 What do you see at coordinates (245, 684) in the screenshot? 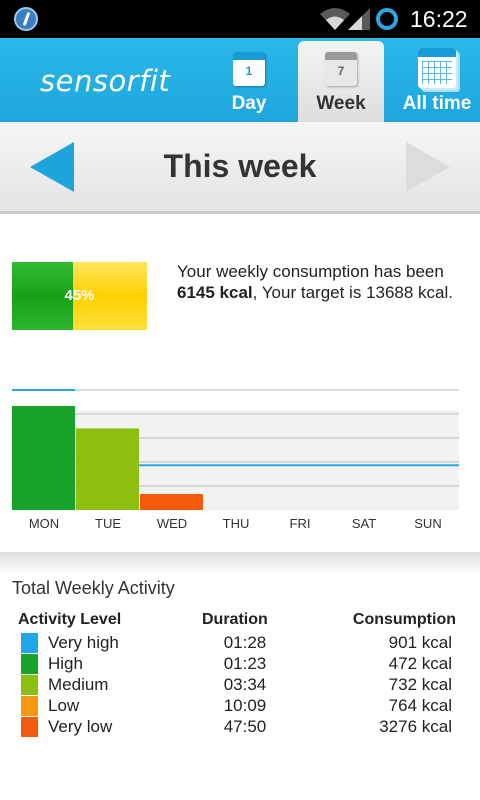
I see `activity-duration: 03:34` at bounding box center [245, 684].